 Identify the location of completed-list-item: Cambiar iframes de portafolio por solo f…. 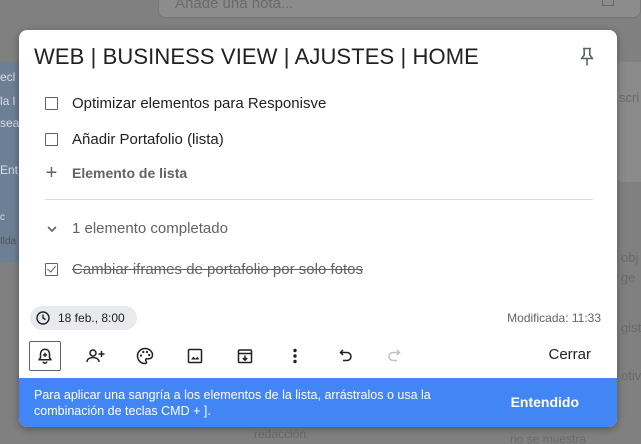
(204, 269).